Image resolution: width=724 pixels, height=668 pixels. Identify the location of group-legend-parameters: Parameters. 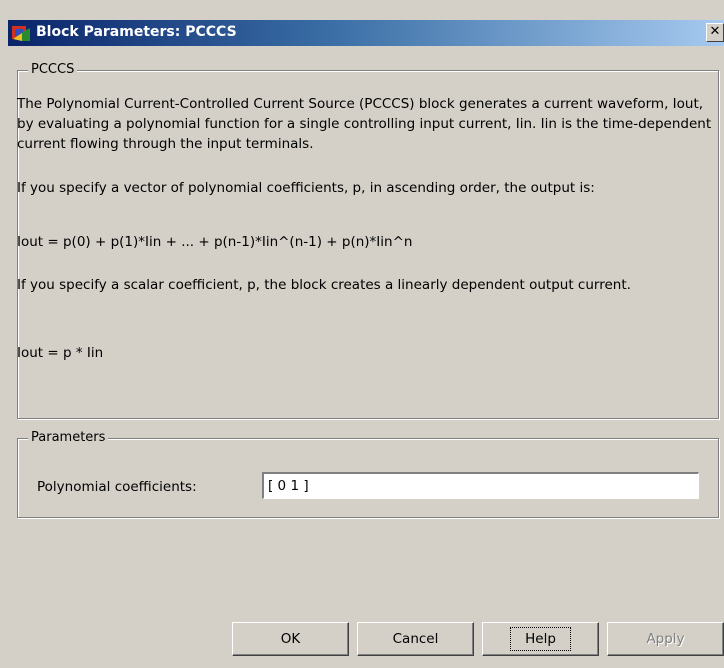
(68, 438).